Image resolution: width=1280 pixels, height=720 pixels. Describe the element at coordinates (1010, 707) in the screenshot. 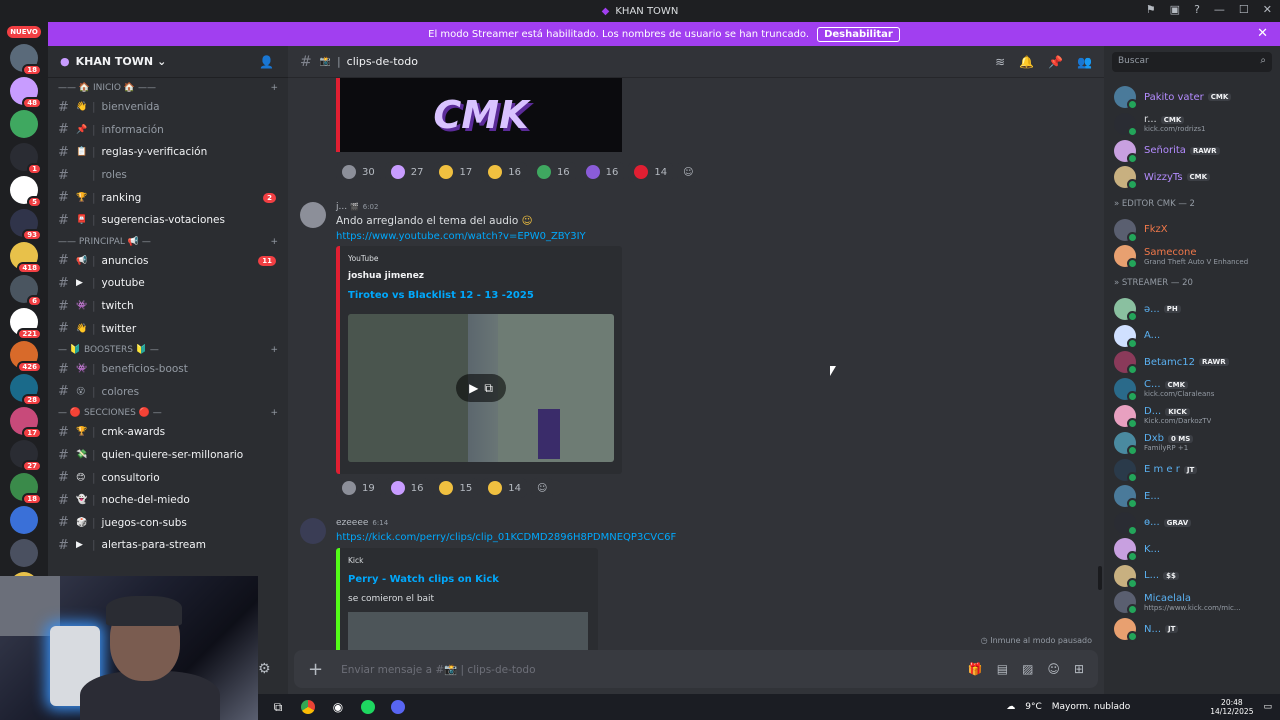

I see `weather-icon: ☁` at that location.